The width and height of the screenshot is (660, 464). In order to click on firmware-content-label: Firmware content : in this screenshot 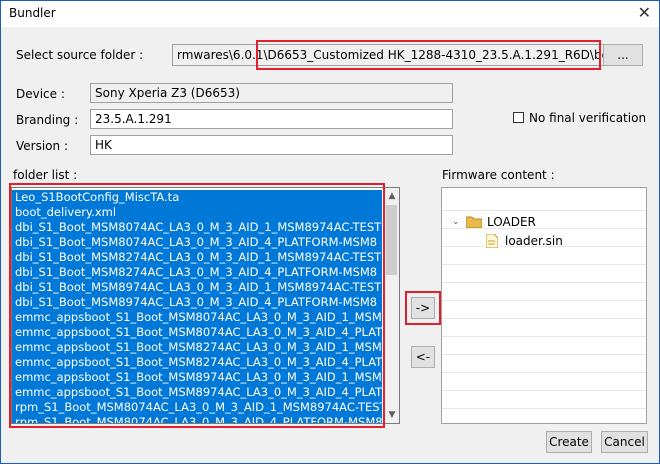, I will do `click(498, 175)`.